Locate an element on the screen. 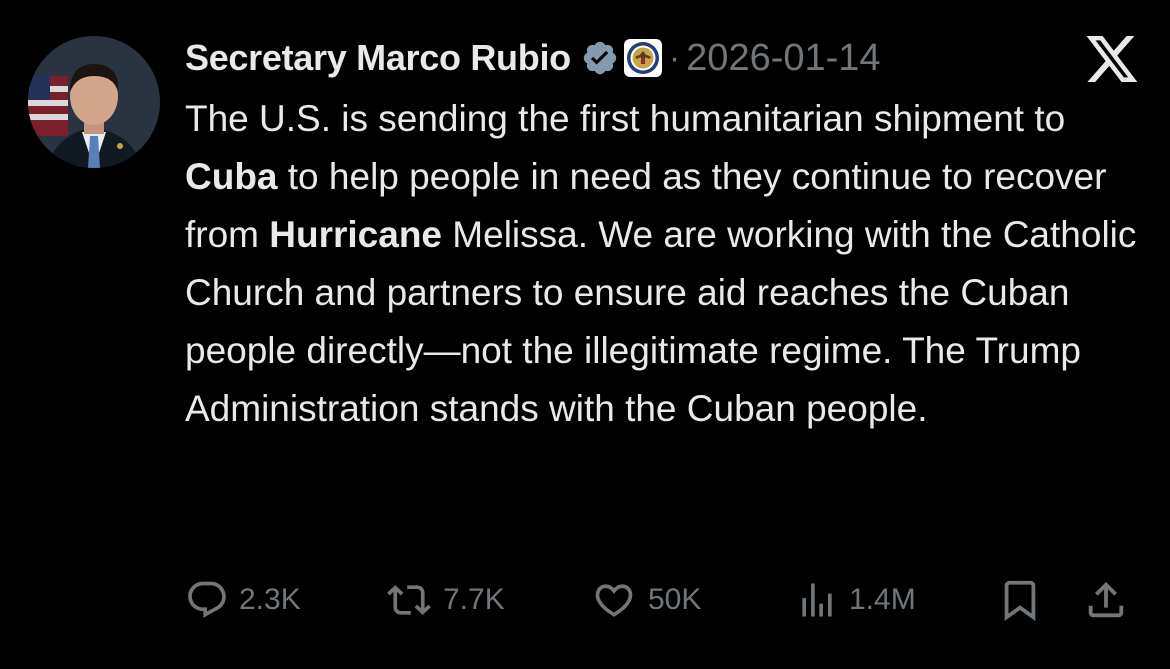 The width and height of the screenshot is (1170, 669). repost-button: 7.7K is located at coordinates (445, 600).